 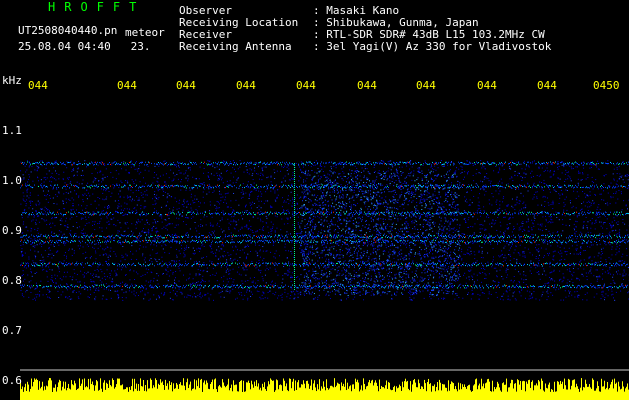 What do you see at coordinates (64, 46) in the screenshot?
I see `date-time-value: 25.08.04 04:40` at bounding box center [64, 46].